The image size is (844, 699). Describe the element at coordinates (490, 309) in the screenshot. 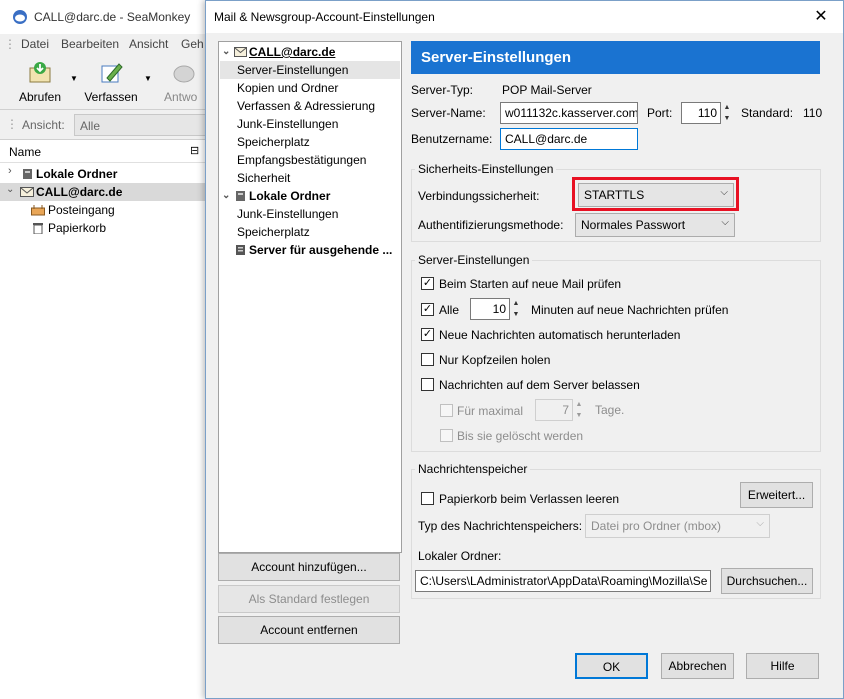

I see `check-every-input: 10` at that location.